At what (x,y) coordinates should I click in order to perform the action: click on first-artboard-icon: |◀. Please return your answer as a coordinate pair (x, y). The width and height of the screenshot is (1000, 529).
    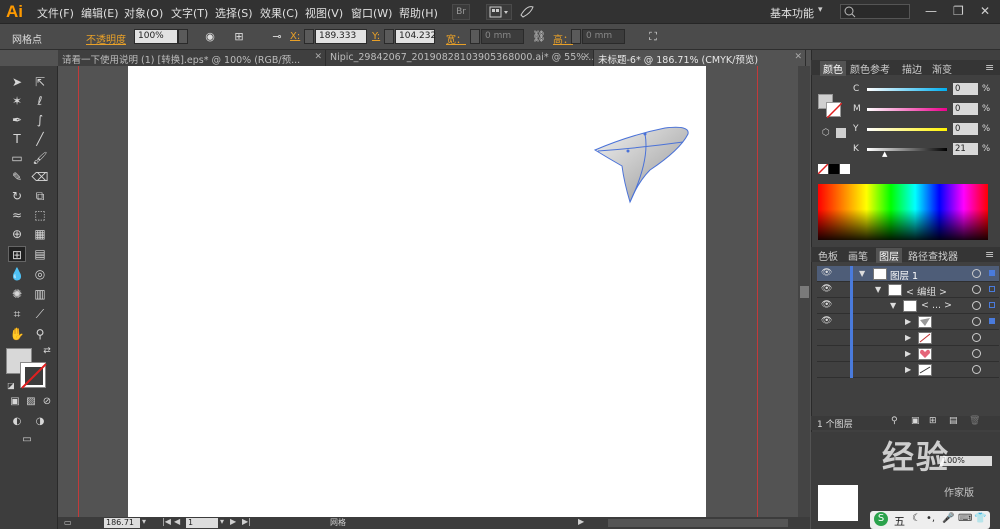
    Looking at the image, I should click on (166, 521).